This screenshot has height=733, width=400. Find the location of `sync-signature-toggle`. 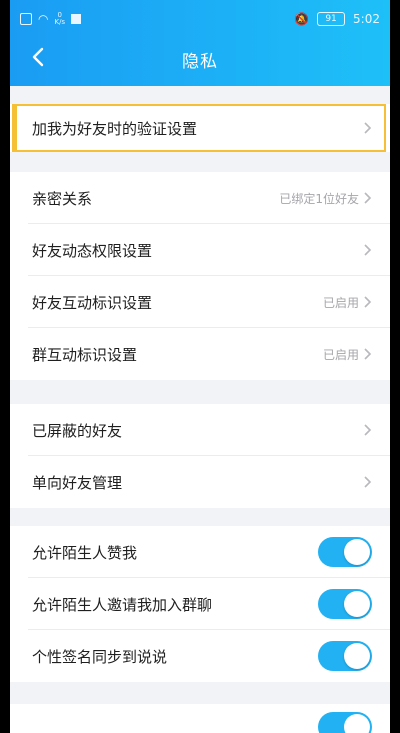

sync-signature-toggle is located at coordinates (345, 656).